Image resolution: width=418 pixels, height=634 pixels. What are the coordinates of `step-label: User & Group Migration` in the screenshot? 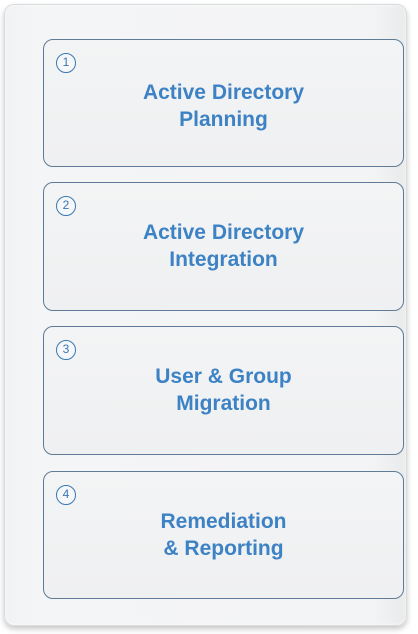 It's located at (223, 390).